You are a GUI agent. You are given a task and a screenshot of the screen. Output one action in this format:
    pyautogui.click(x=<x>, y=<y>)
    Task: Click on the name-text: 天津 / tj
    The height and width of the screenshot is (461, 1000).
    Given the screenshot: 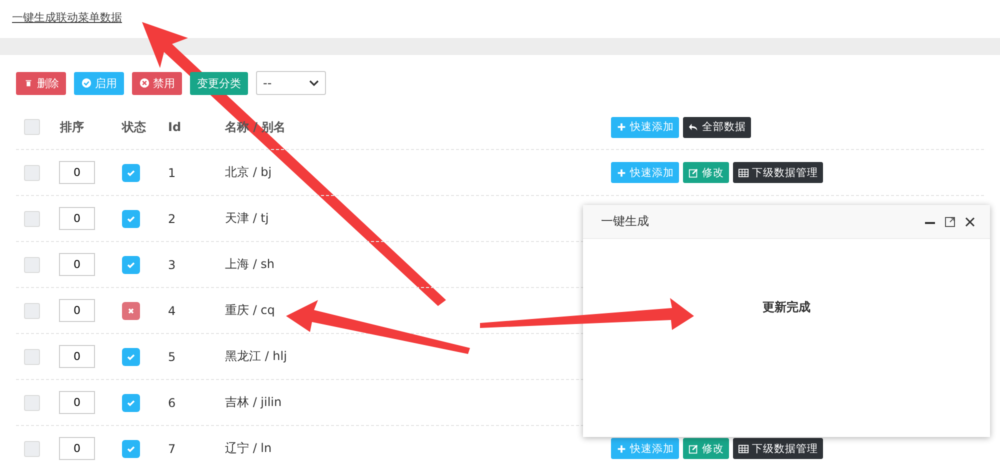 What is the action you would take?
    pyautogui.click(x=247, y=218)
    